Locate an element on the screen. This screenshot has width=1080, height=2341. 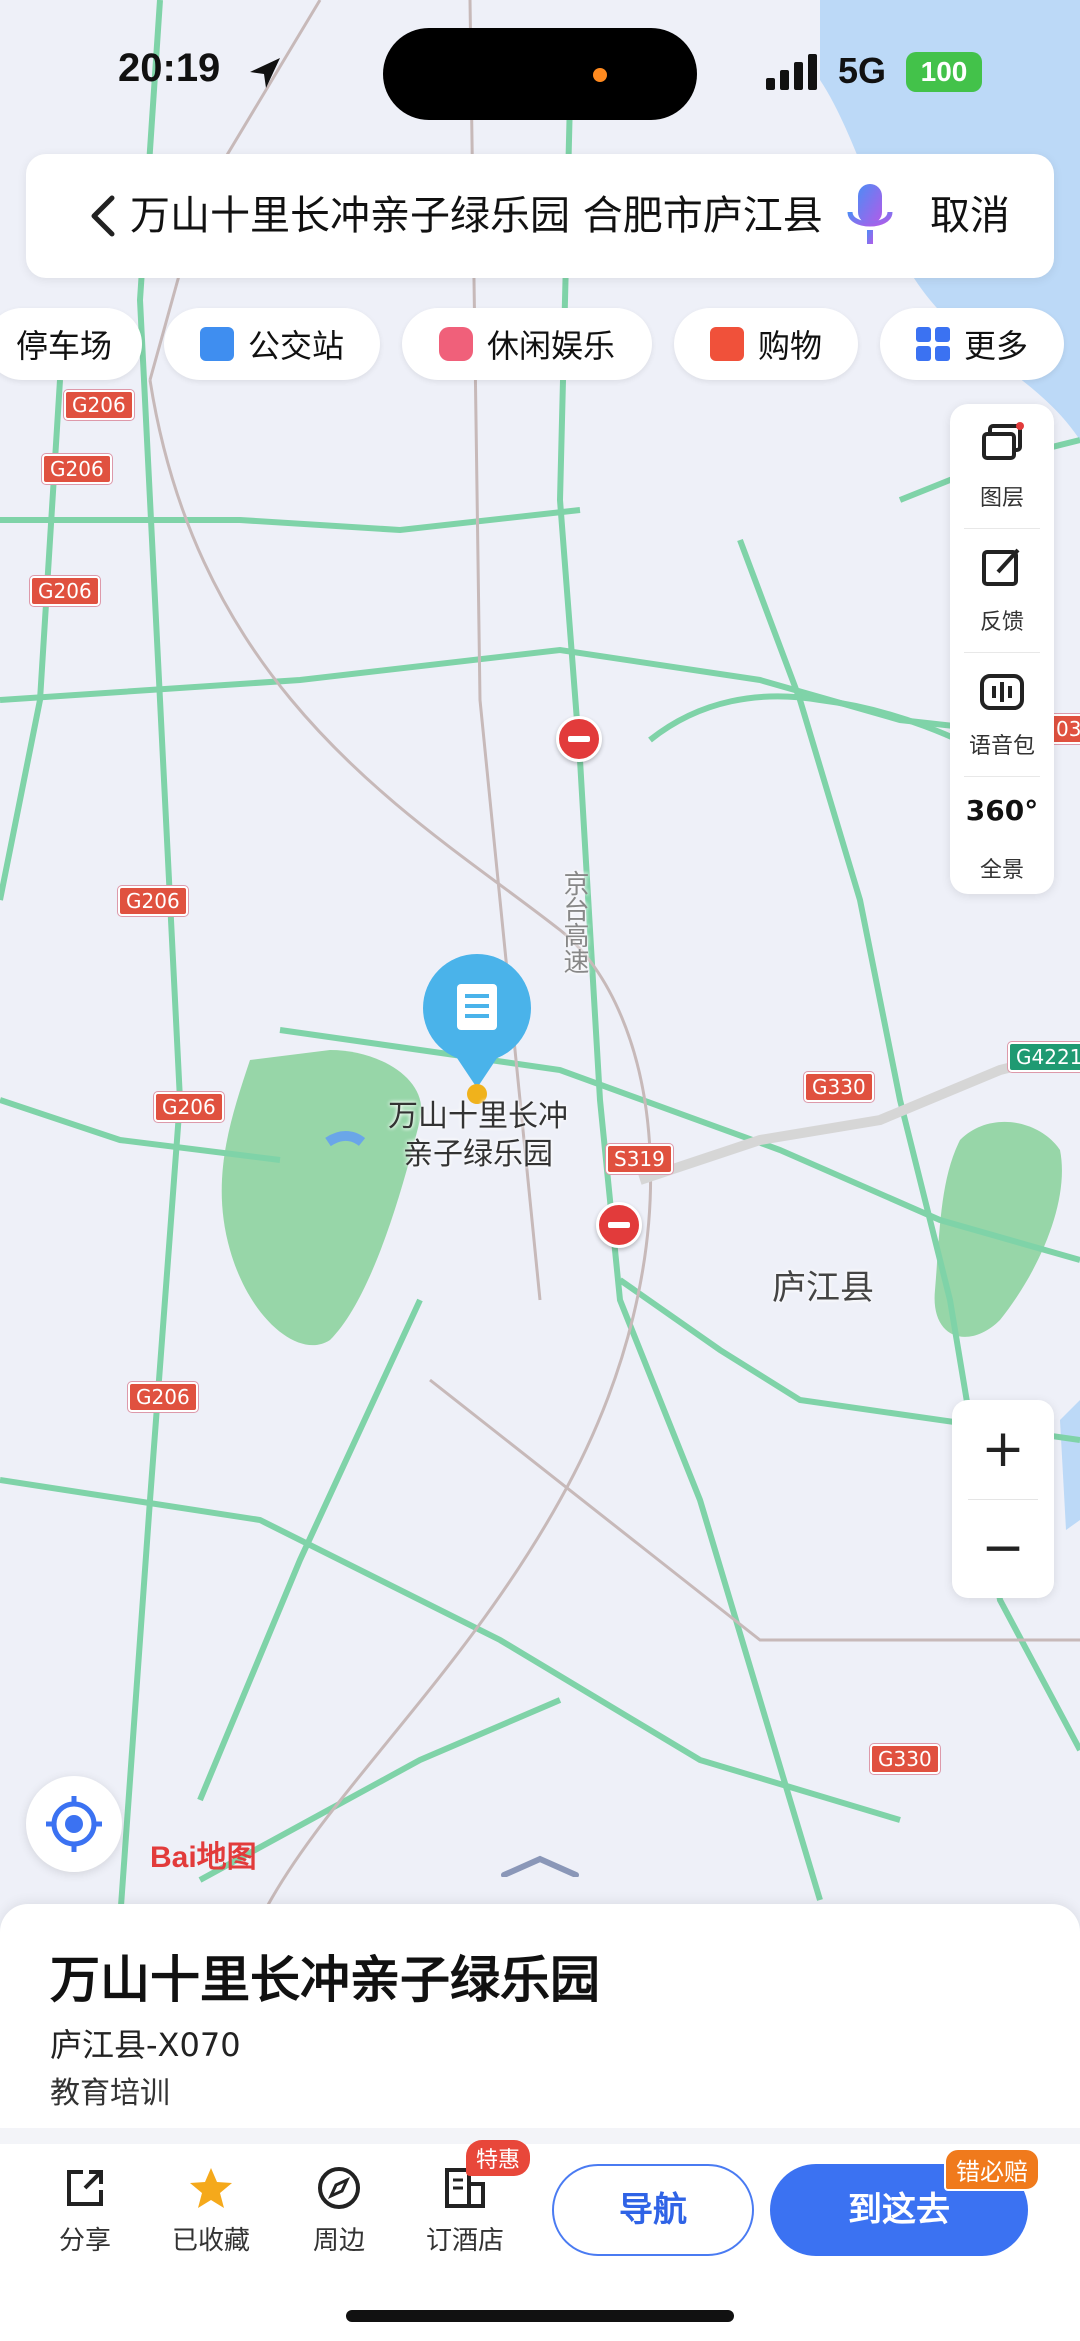
crosshair-icon is located at coordinates (74, 1824).